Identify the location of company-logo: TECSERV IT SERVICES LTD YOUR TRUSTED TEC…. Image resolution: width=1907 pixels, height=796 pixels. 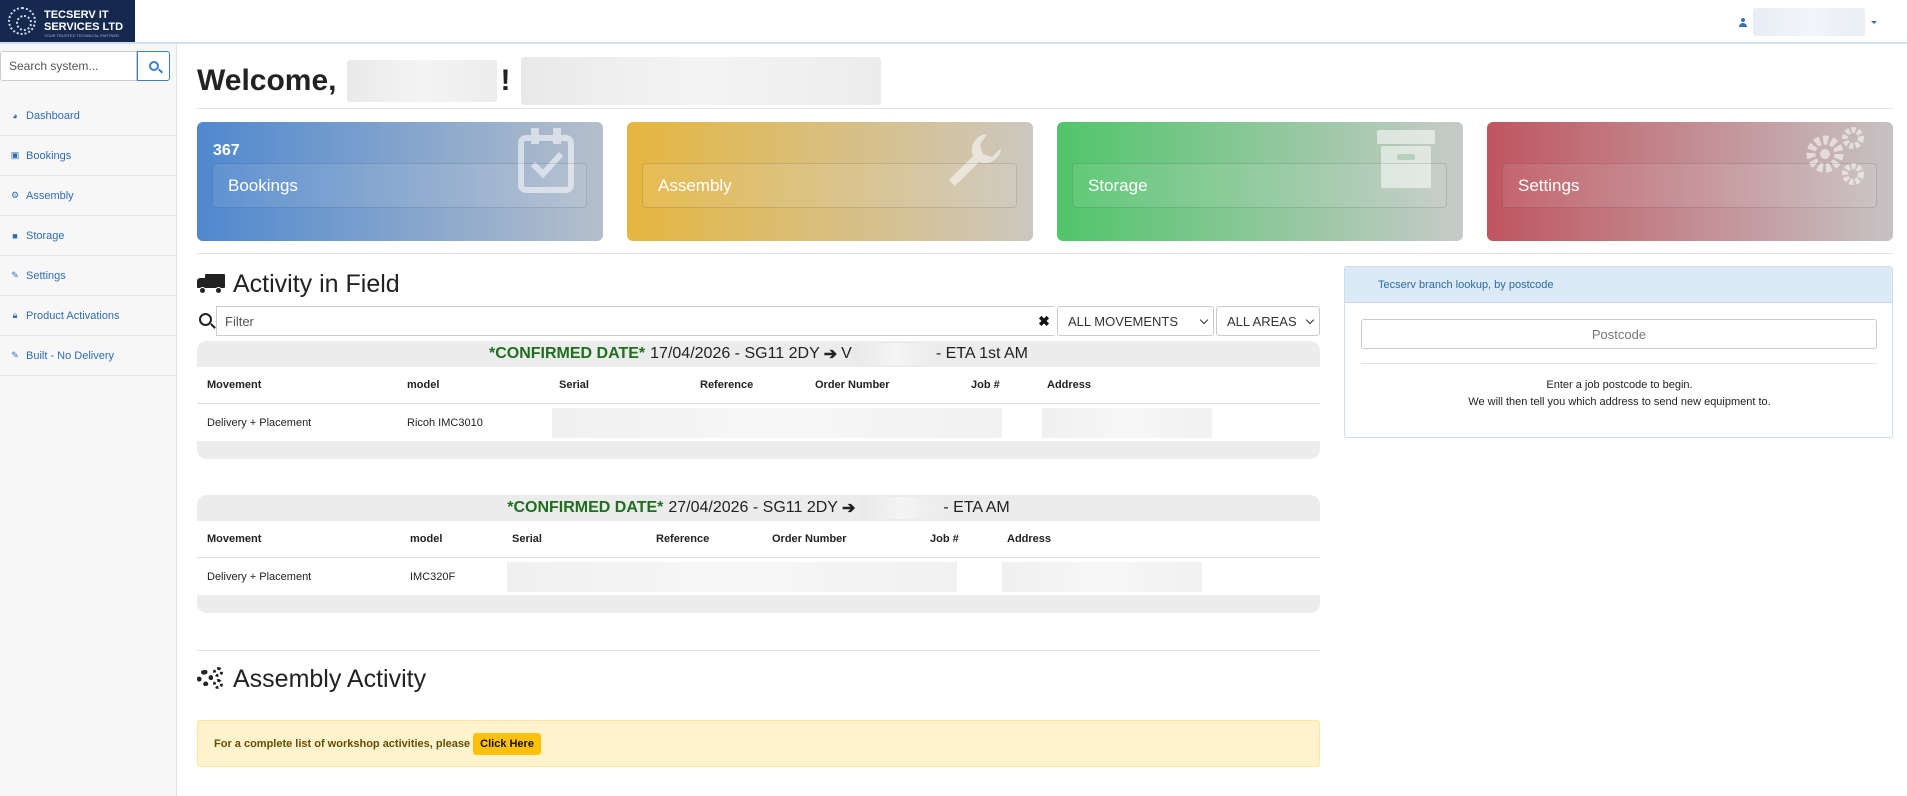
(67, 21).